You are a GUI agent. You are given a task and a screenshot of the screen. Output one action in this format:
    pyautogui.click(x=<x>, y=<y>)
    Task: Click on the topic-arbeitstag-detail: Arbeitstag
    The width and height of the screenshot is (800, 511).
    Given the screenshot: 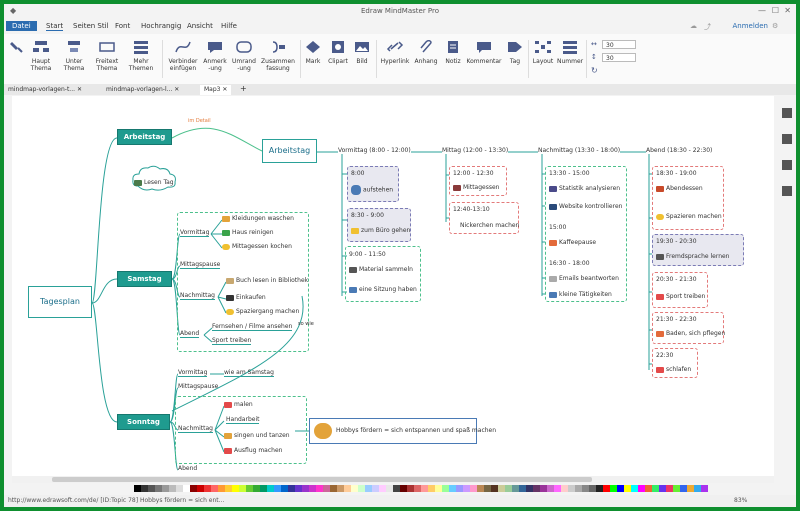 What is the action you would take?
    pyautogui.click(x=289, y=151)
    